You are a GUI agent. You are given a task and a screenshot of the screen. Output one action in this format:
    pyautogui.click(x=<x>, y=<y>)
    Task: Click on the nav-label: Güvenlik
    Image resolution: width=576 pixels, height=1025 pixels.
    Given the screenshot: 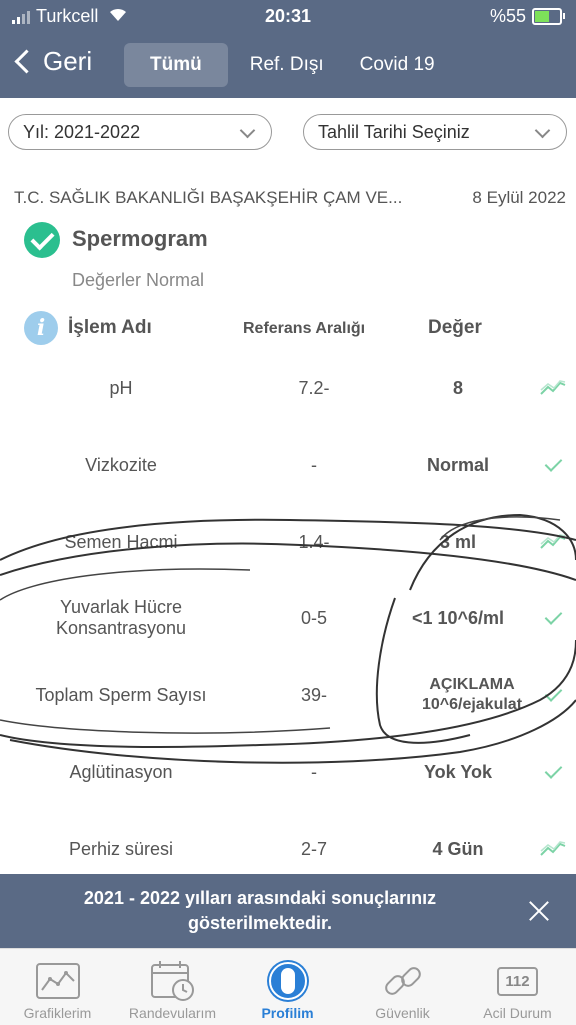 What is the action you would take?
    pyautogui.click(x=402, y=1013)
    